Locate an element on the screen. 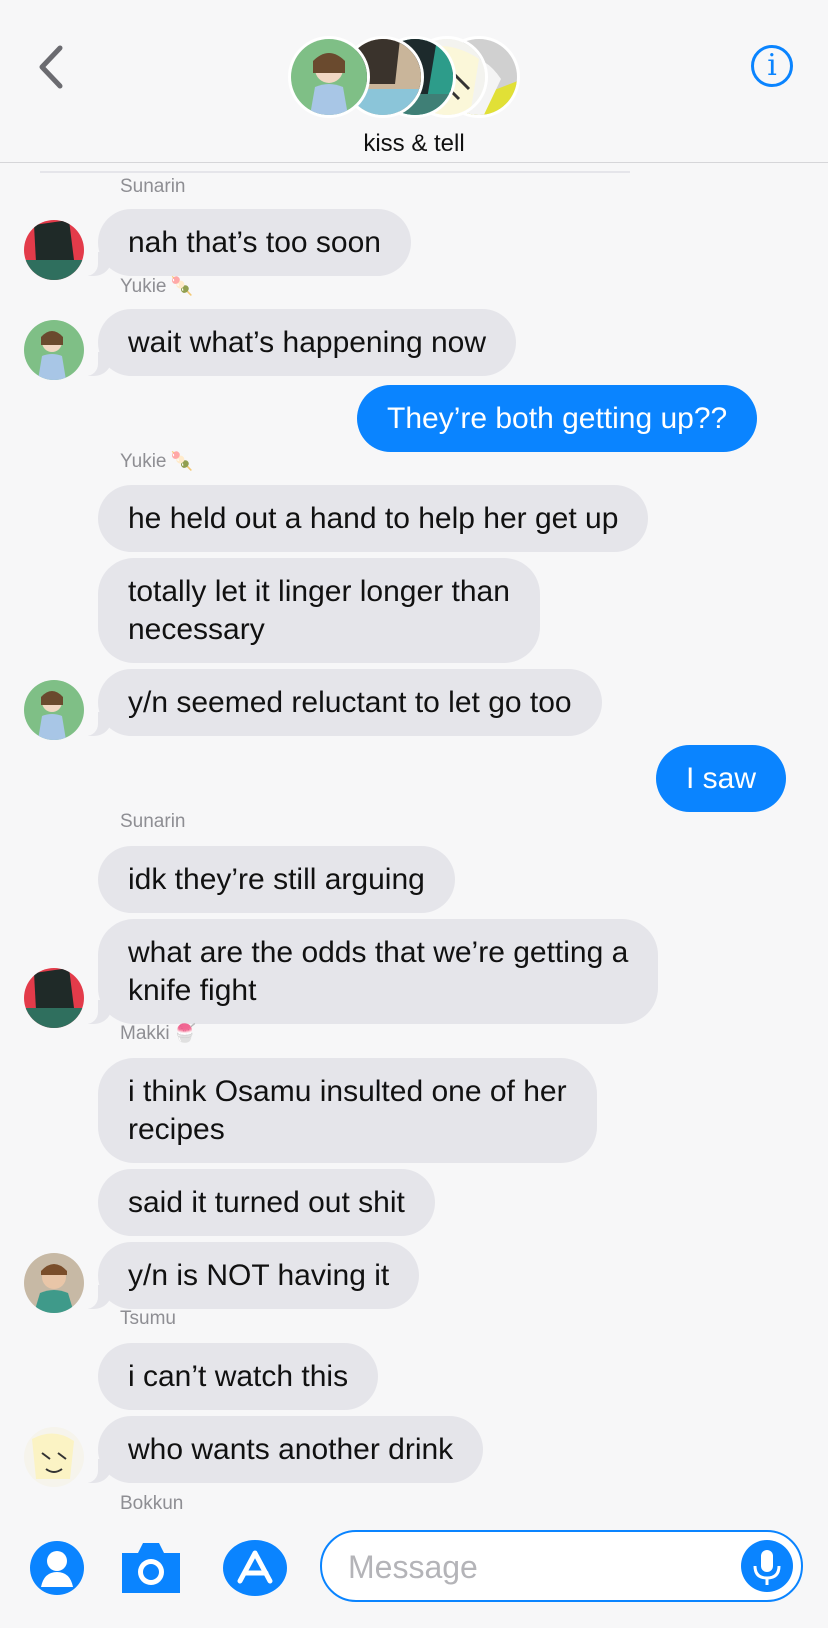  sender-name: Tsumu is located at coordinates (148, 1318).